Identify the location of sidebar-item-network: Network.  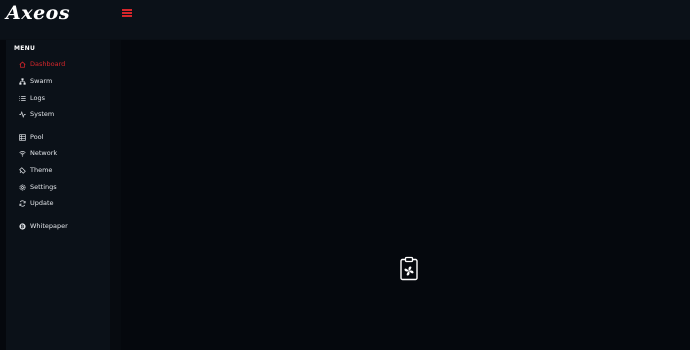
(37, 153).